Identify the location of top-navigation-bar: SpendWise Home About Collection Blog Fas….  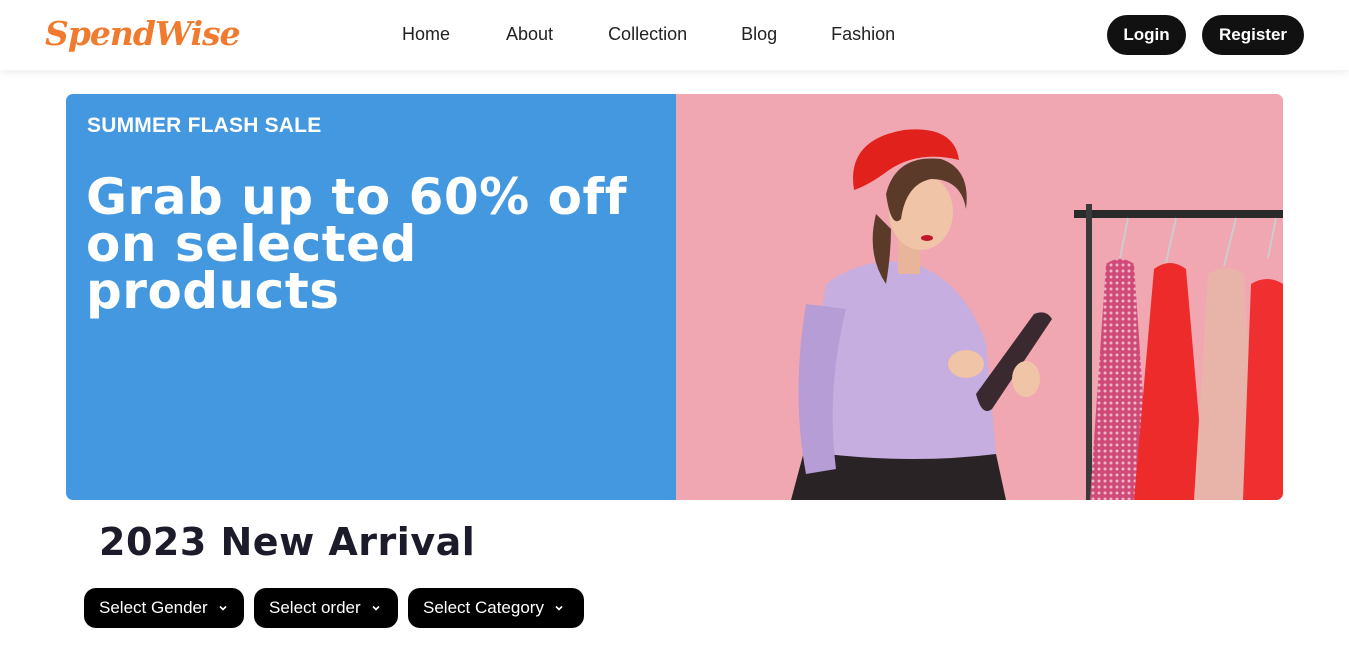
(674, 35).